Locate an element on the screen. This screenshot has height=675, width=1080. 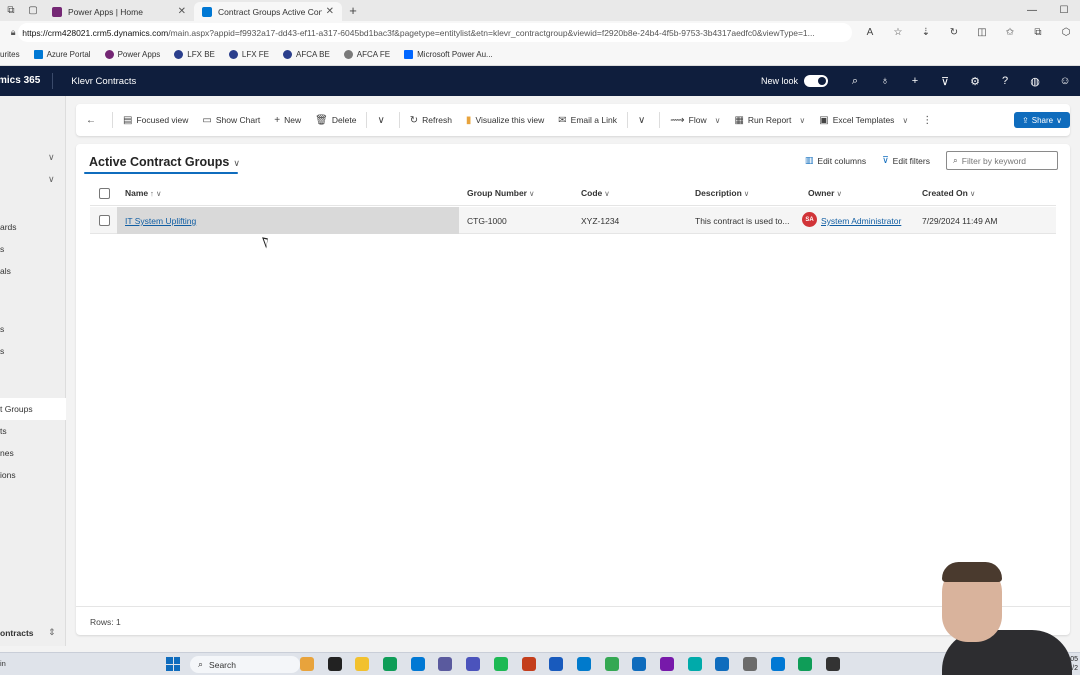
row-checkbox is located at coordinates (104, 220).